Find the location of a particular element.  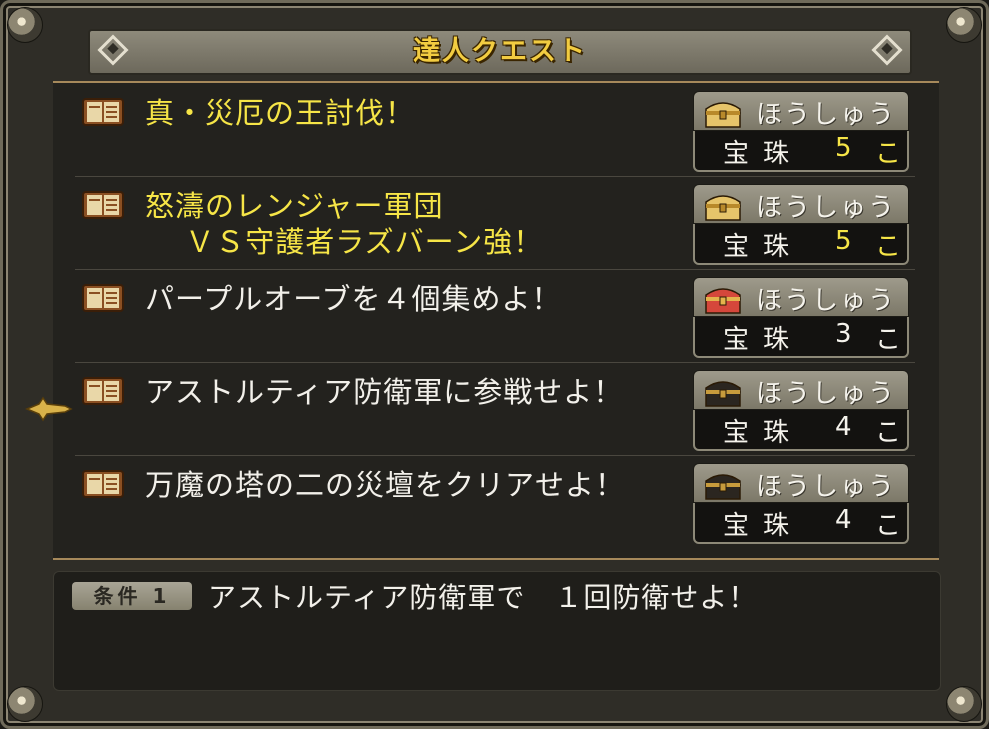

reward-value: 宝珠 3 こ is located at coordinates (801, 337).